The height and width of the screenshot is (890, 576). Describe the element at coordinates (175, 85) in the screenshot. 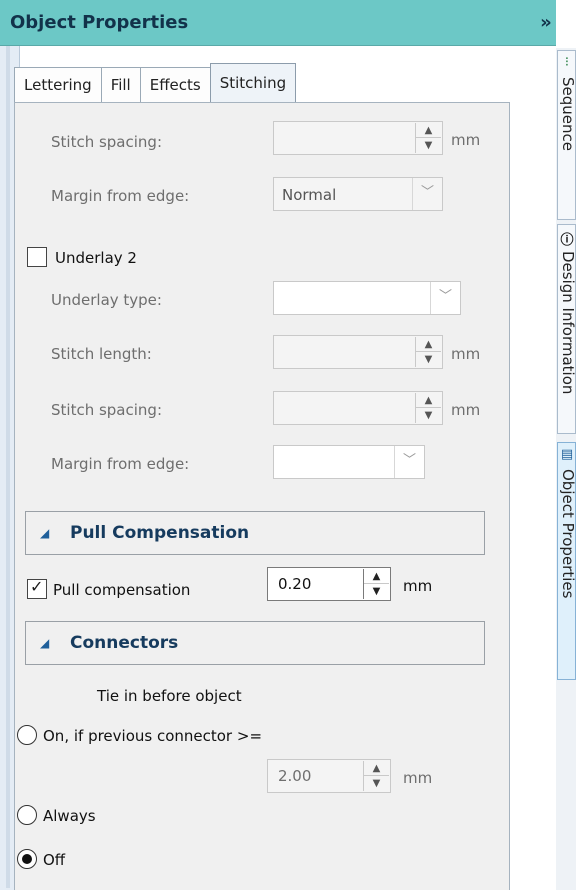

I see `tab-effects: Effects` at that location.